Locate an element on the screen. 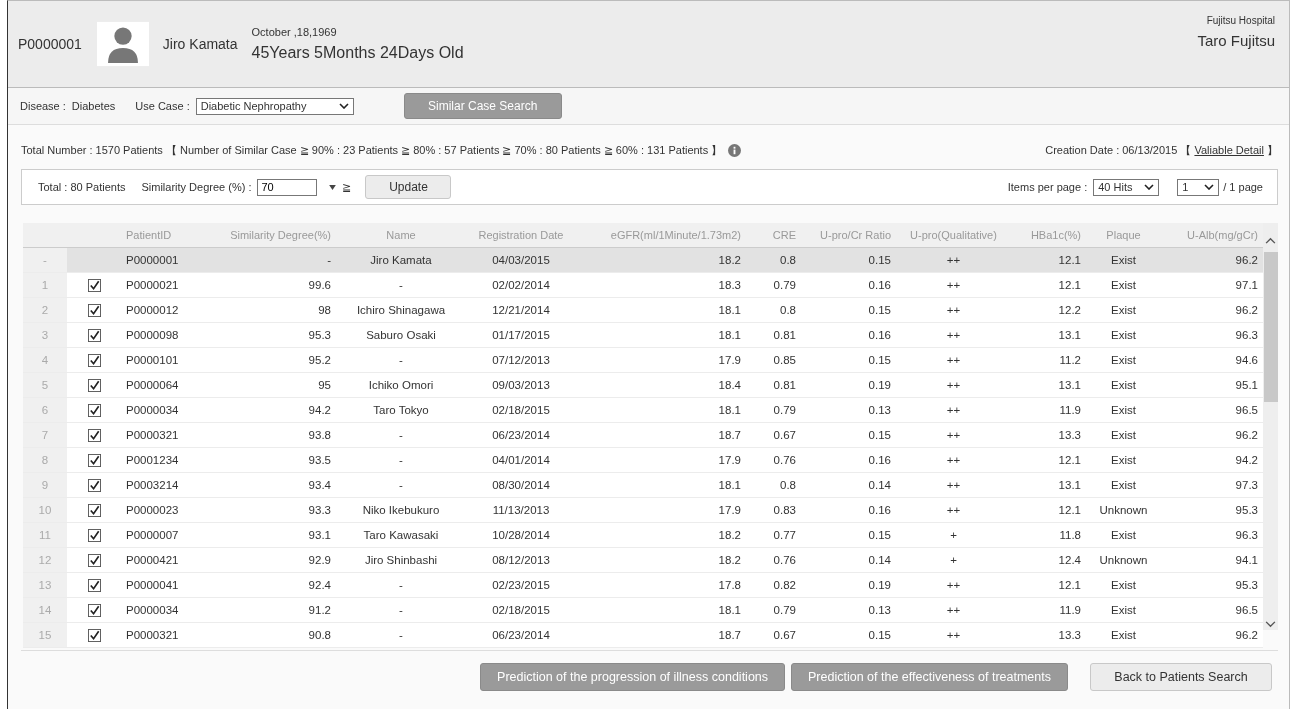 The image size is (1292, 709). date-cell-text: 11/13/2013 is located at coordinates (521, 510).